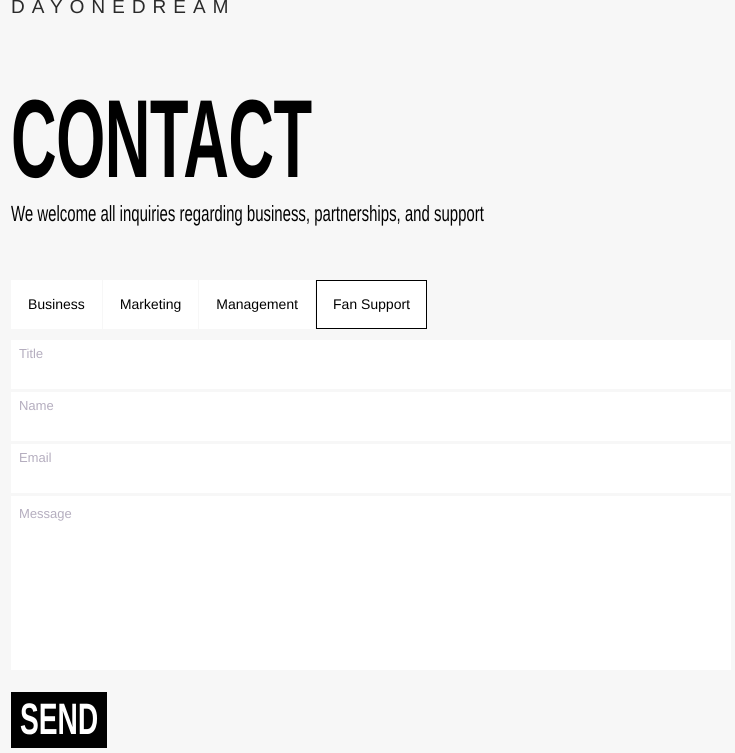 Image resolution: width=735 pixels, height=753 pixels. Describe the element at coordinates (371, 416) in the screenshot. I see `text-field: Name` at that location.